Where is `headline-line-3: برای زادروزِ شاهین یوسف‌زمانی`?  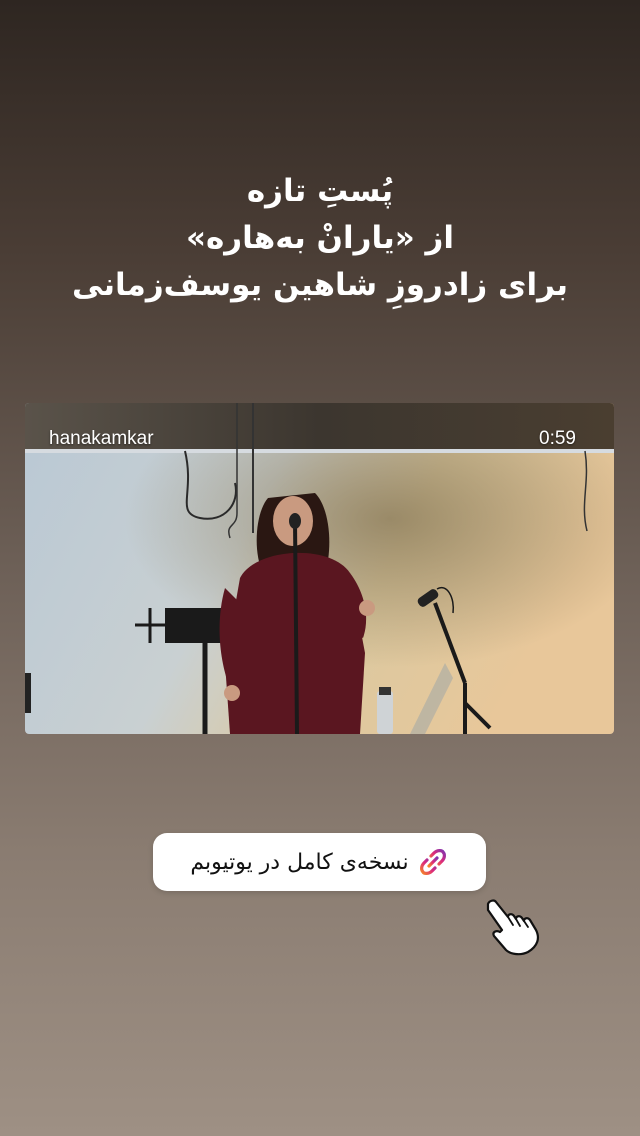 headline-line-3: برای زادروزِ شاهین یوسف‌زمانی is located at coordinates (319, 285).